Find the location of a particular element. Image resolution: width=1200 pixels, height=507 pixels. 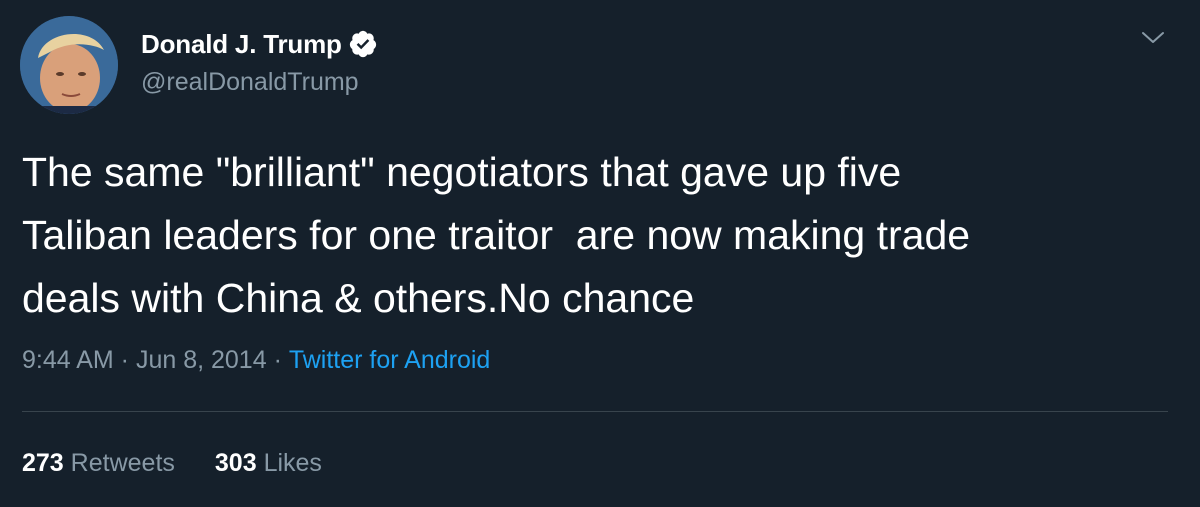

chevron-down-icon is located at coordinates (1153, 37).